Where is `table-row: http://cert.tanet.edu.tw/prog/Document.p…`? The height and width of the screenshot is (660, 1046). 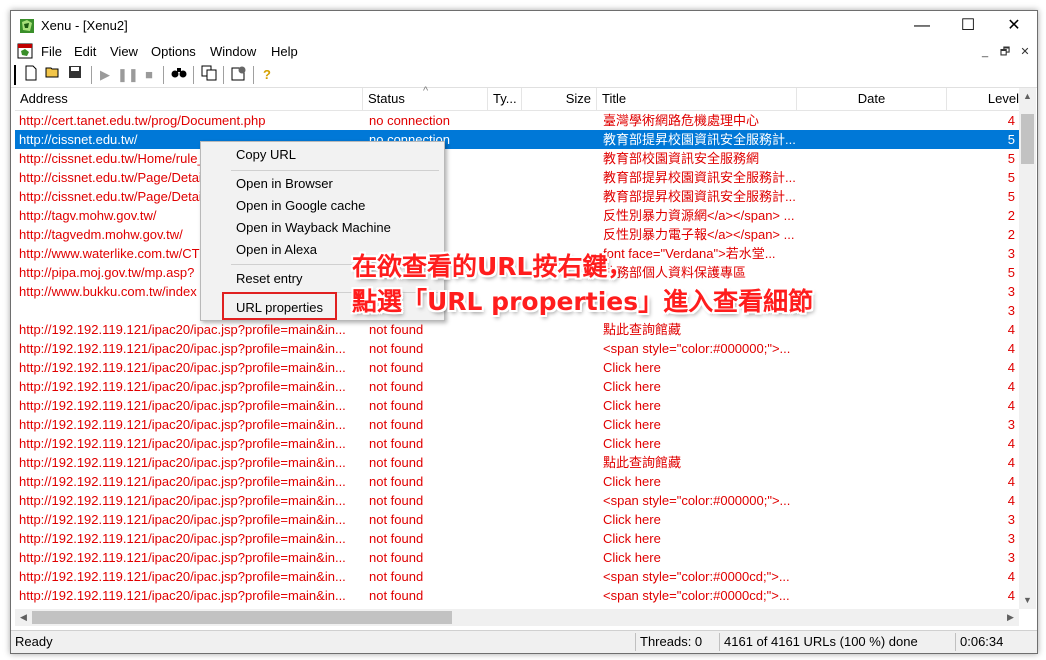
table-row: http://cert.tanet.edu.tw/prog/Document.p… is located at coordinates (517, 120).